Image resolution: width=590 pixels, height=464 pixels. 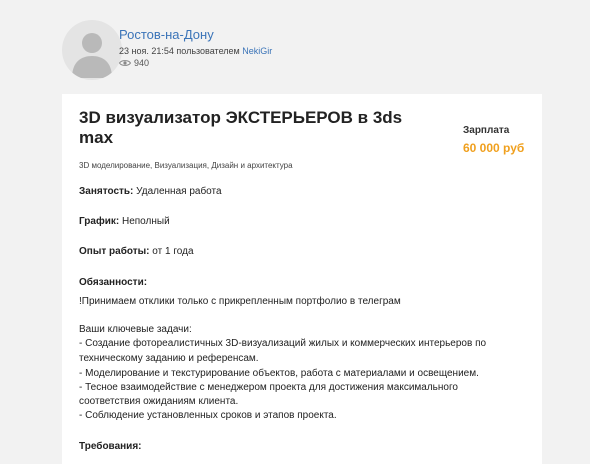 I want to click on user-silhouette-icon, so click(x=92, y=55).